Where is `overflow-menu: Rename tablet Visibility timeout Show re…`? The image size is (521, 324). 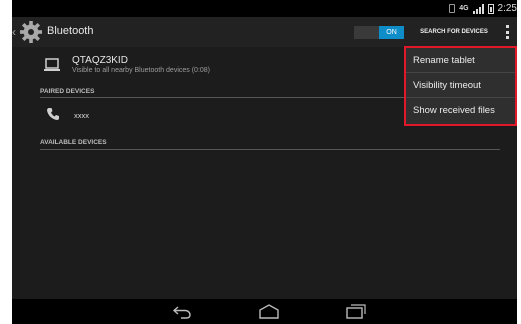
overflow-menu: Rename tablet Visibility timeout Show re… is located at coordinates (460, 86).